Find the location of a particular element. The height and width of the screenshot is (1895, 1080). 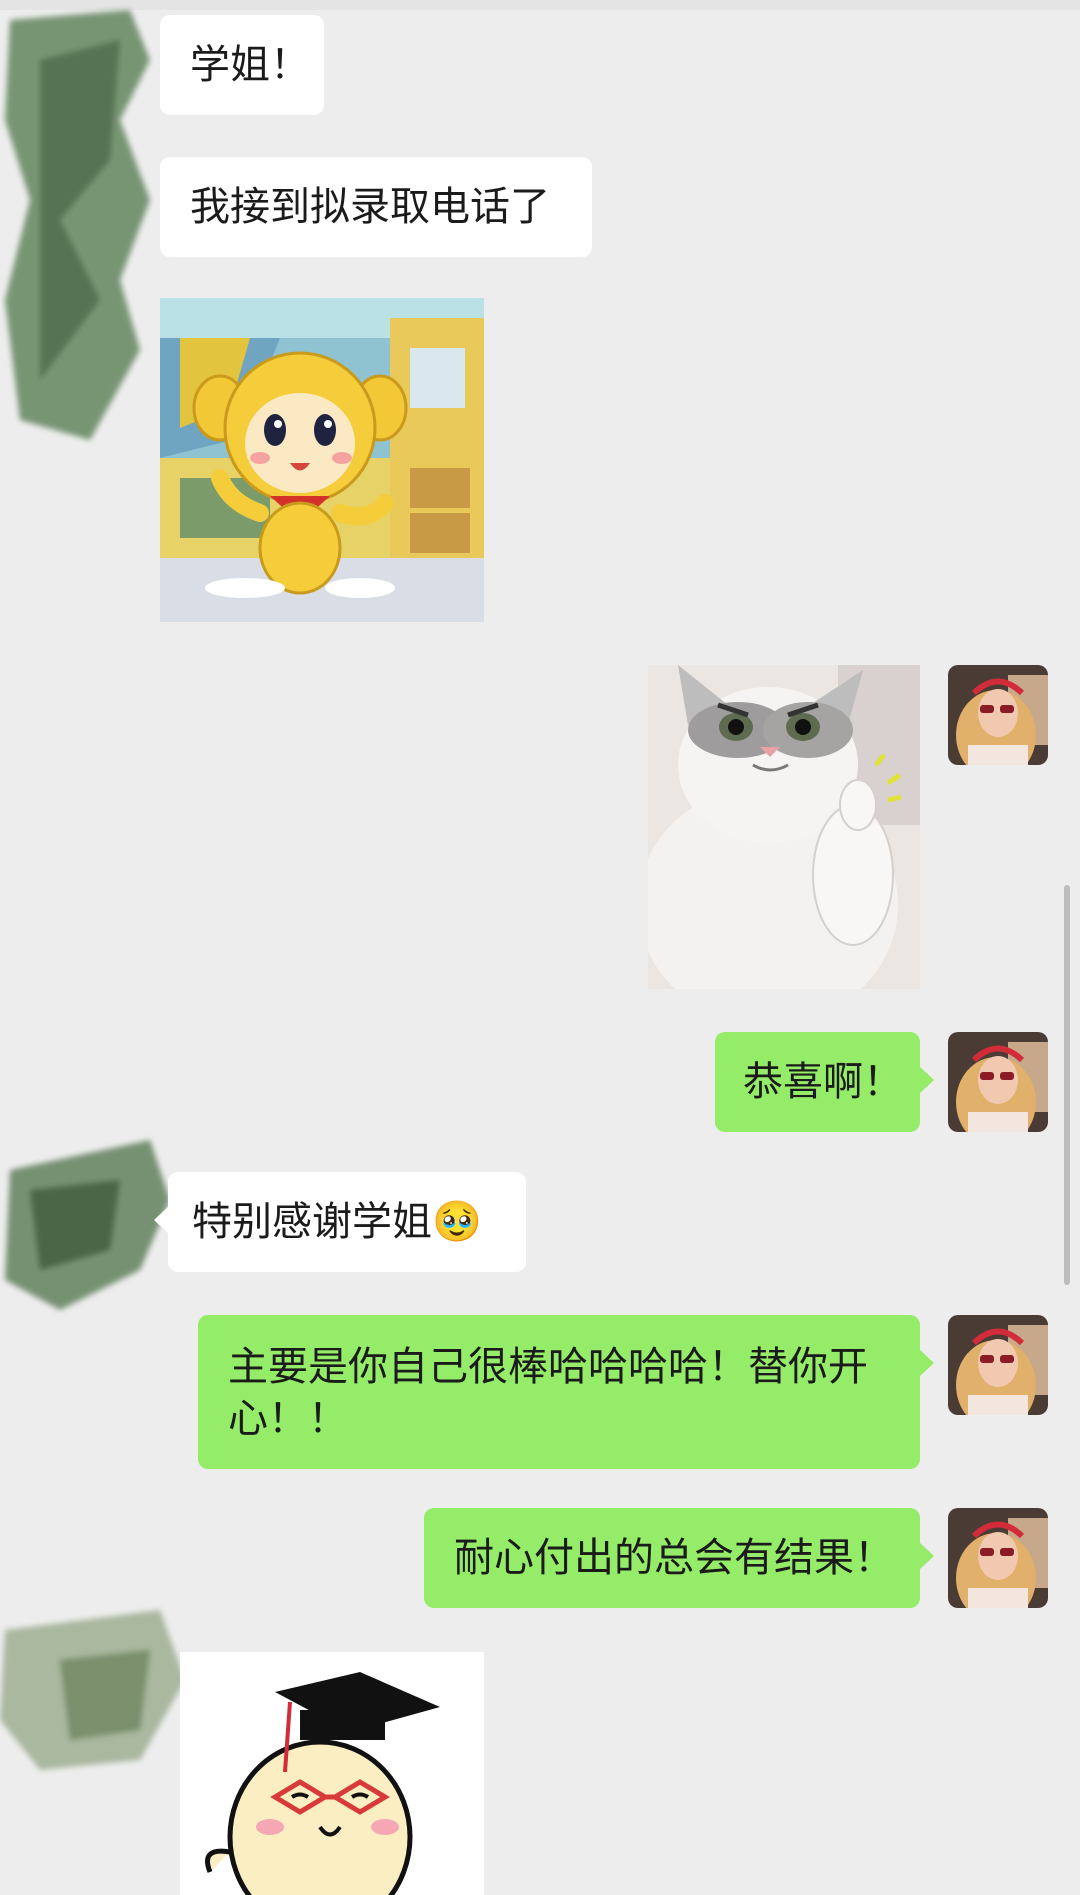

outgoing-message-bubble: 耐心付出的总会有结果！ is located at coordinates (679, 1558).